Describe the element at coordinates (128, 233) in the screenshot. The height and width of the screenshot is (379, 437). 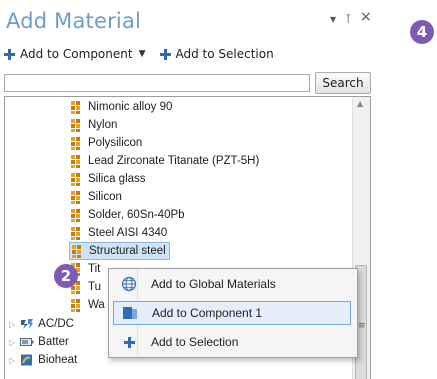
I see `tree-item-label: Steel AISI 4340` at that location.